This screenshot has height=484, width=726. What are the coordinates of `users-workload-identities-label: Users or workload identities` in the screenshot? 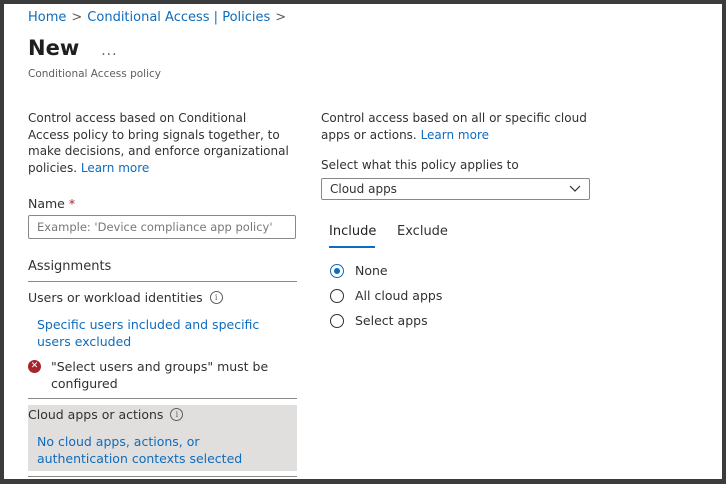 It's located at (115, 297).